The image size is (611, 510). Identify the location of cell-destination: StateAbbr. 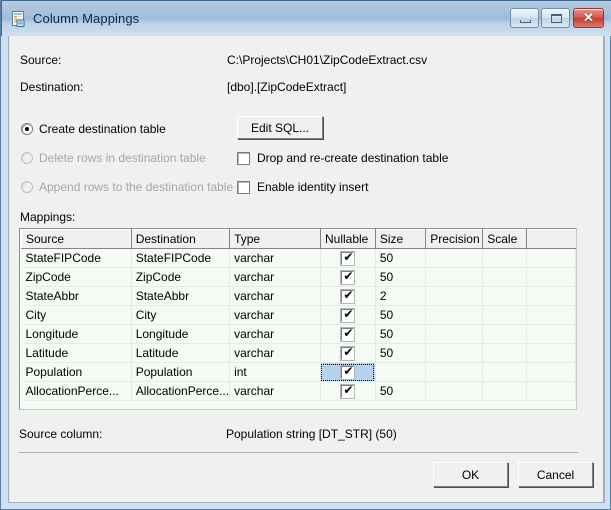
(181, 296).